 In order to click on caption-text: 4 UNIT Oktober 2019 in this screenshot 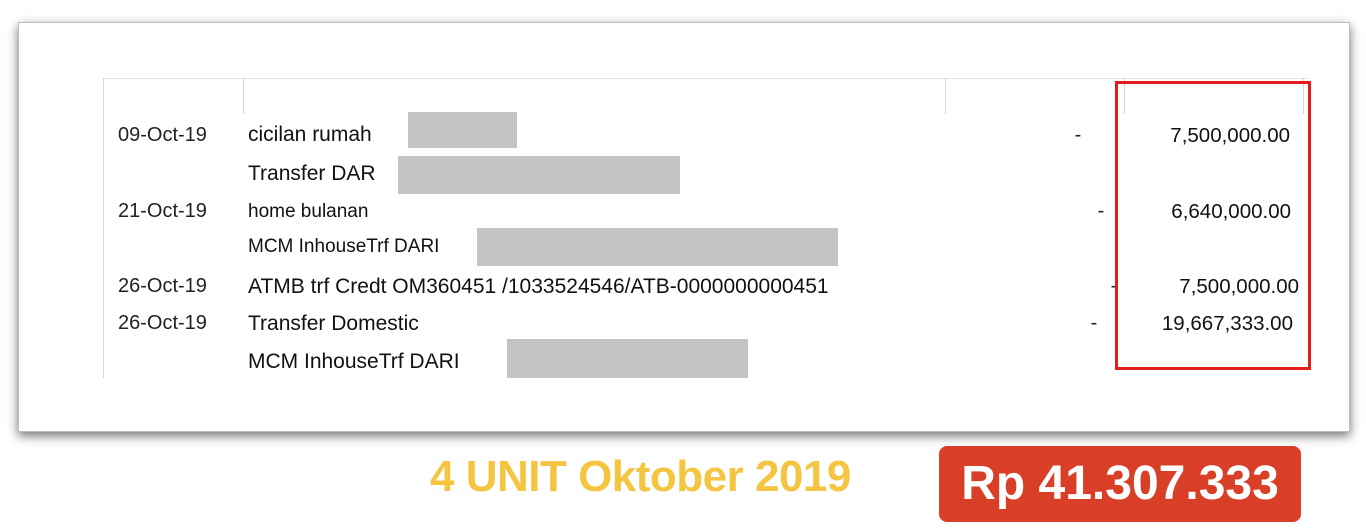, I will do `click(640, 476)`.